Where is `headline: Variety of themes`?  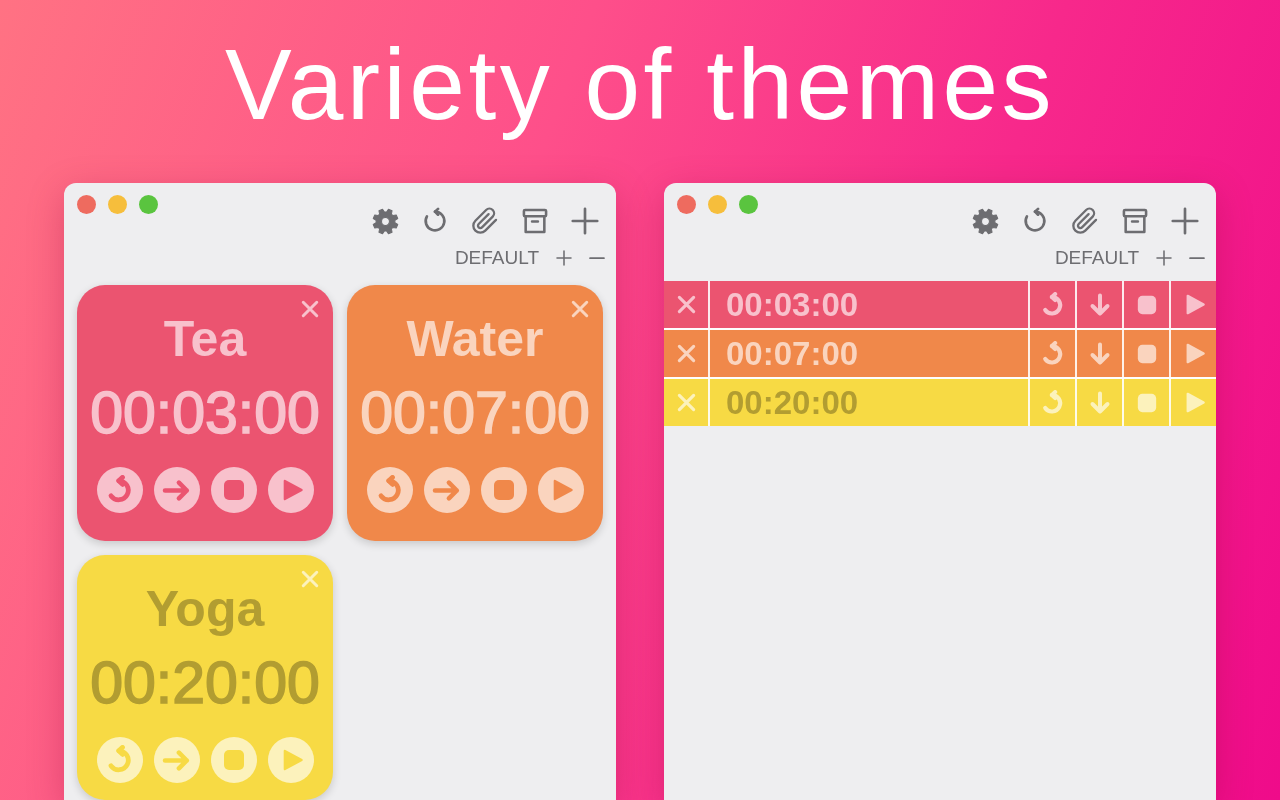 headline: Variety of themes is located at coordinates (640, 84).